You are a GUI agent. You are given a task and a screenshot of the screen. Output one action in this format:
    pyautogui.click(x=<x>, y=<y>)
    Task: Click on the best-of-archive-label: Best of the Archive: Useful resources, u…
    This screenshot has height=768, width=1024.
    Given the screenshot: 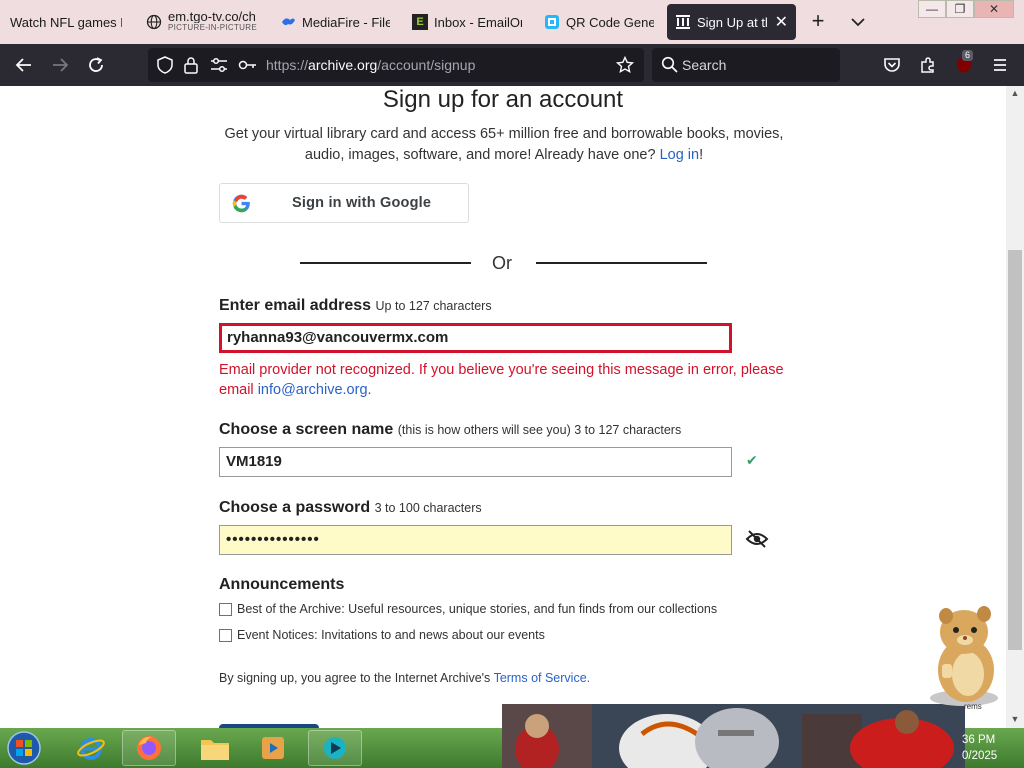 What is the action you would take?
    pyautogui.click(x=477, y=609)
    